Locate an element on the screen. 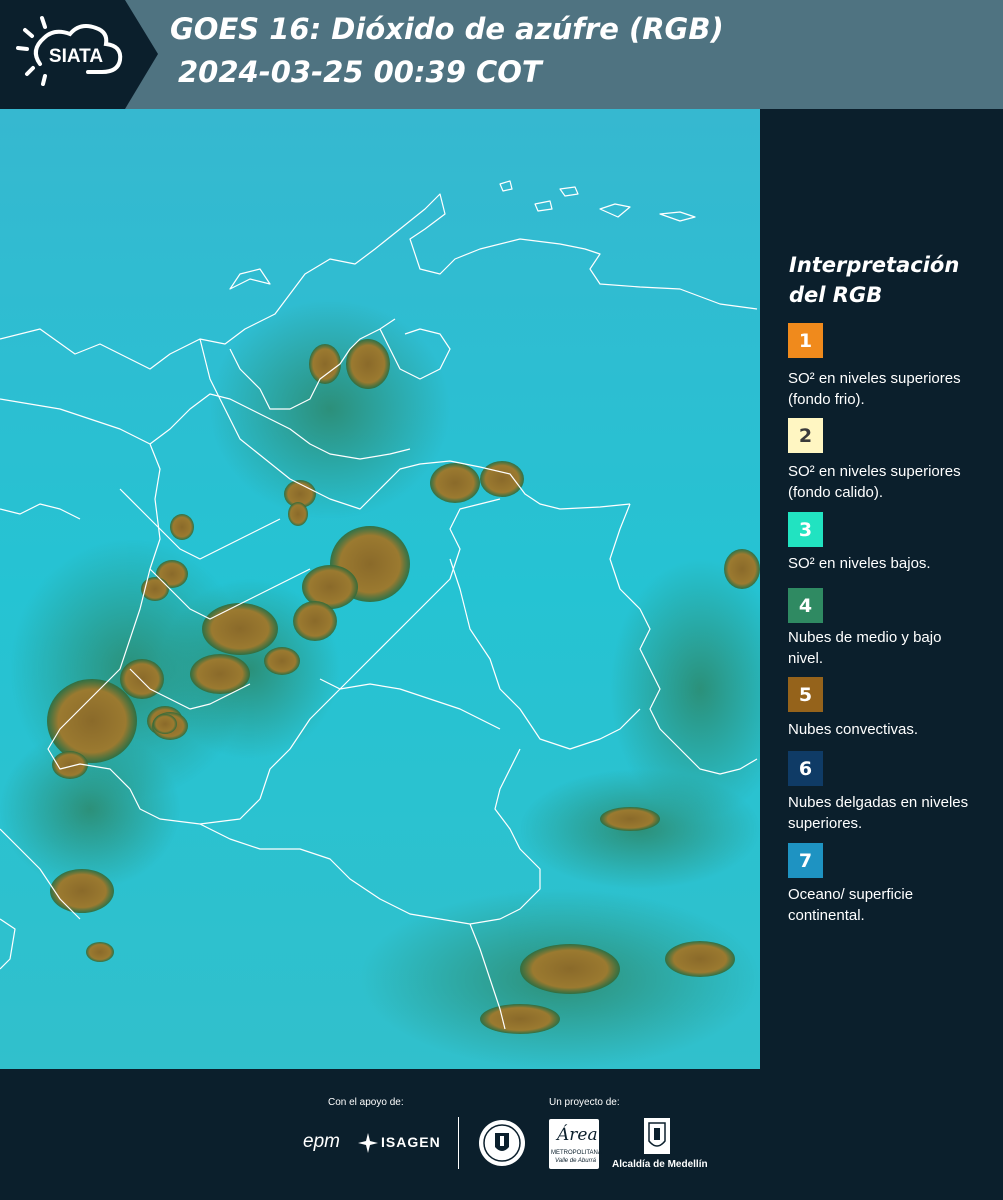 This screenshot has height=1200, width=1003. legend-title-line1: Interpretación is located at coordinates (874, 265).